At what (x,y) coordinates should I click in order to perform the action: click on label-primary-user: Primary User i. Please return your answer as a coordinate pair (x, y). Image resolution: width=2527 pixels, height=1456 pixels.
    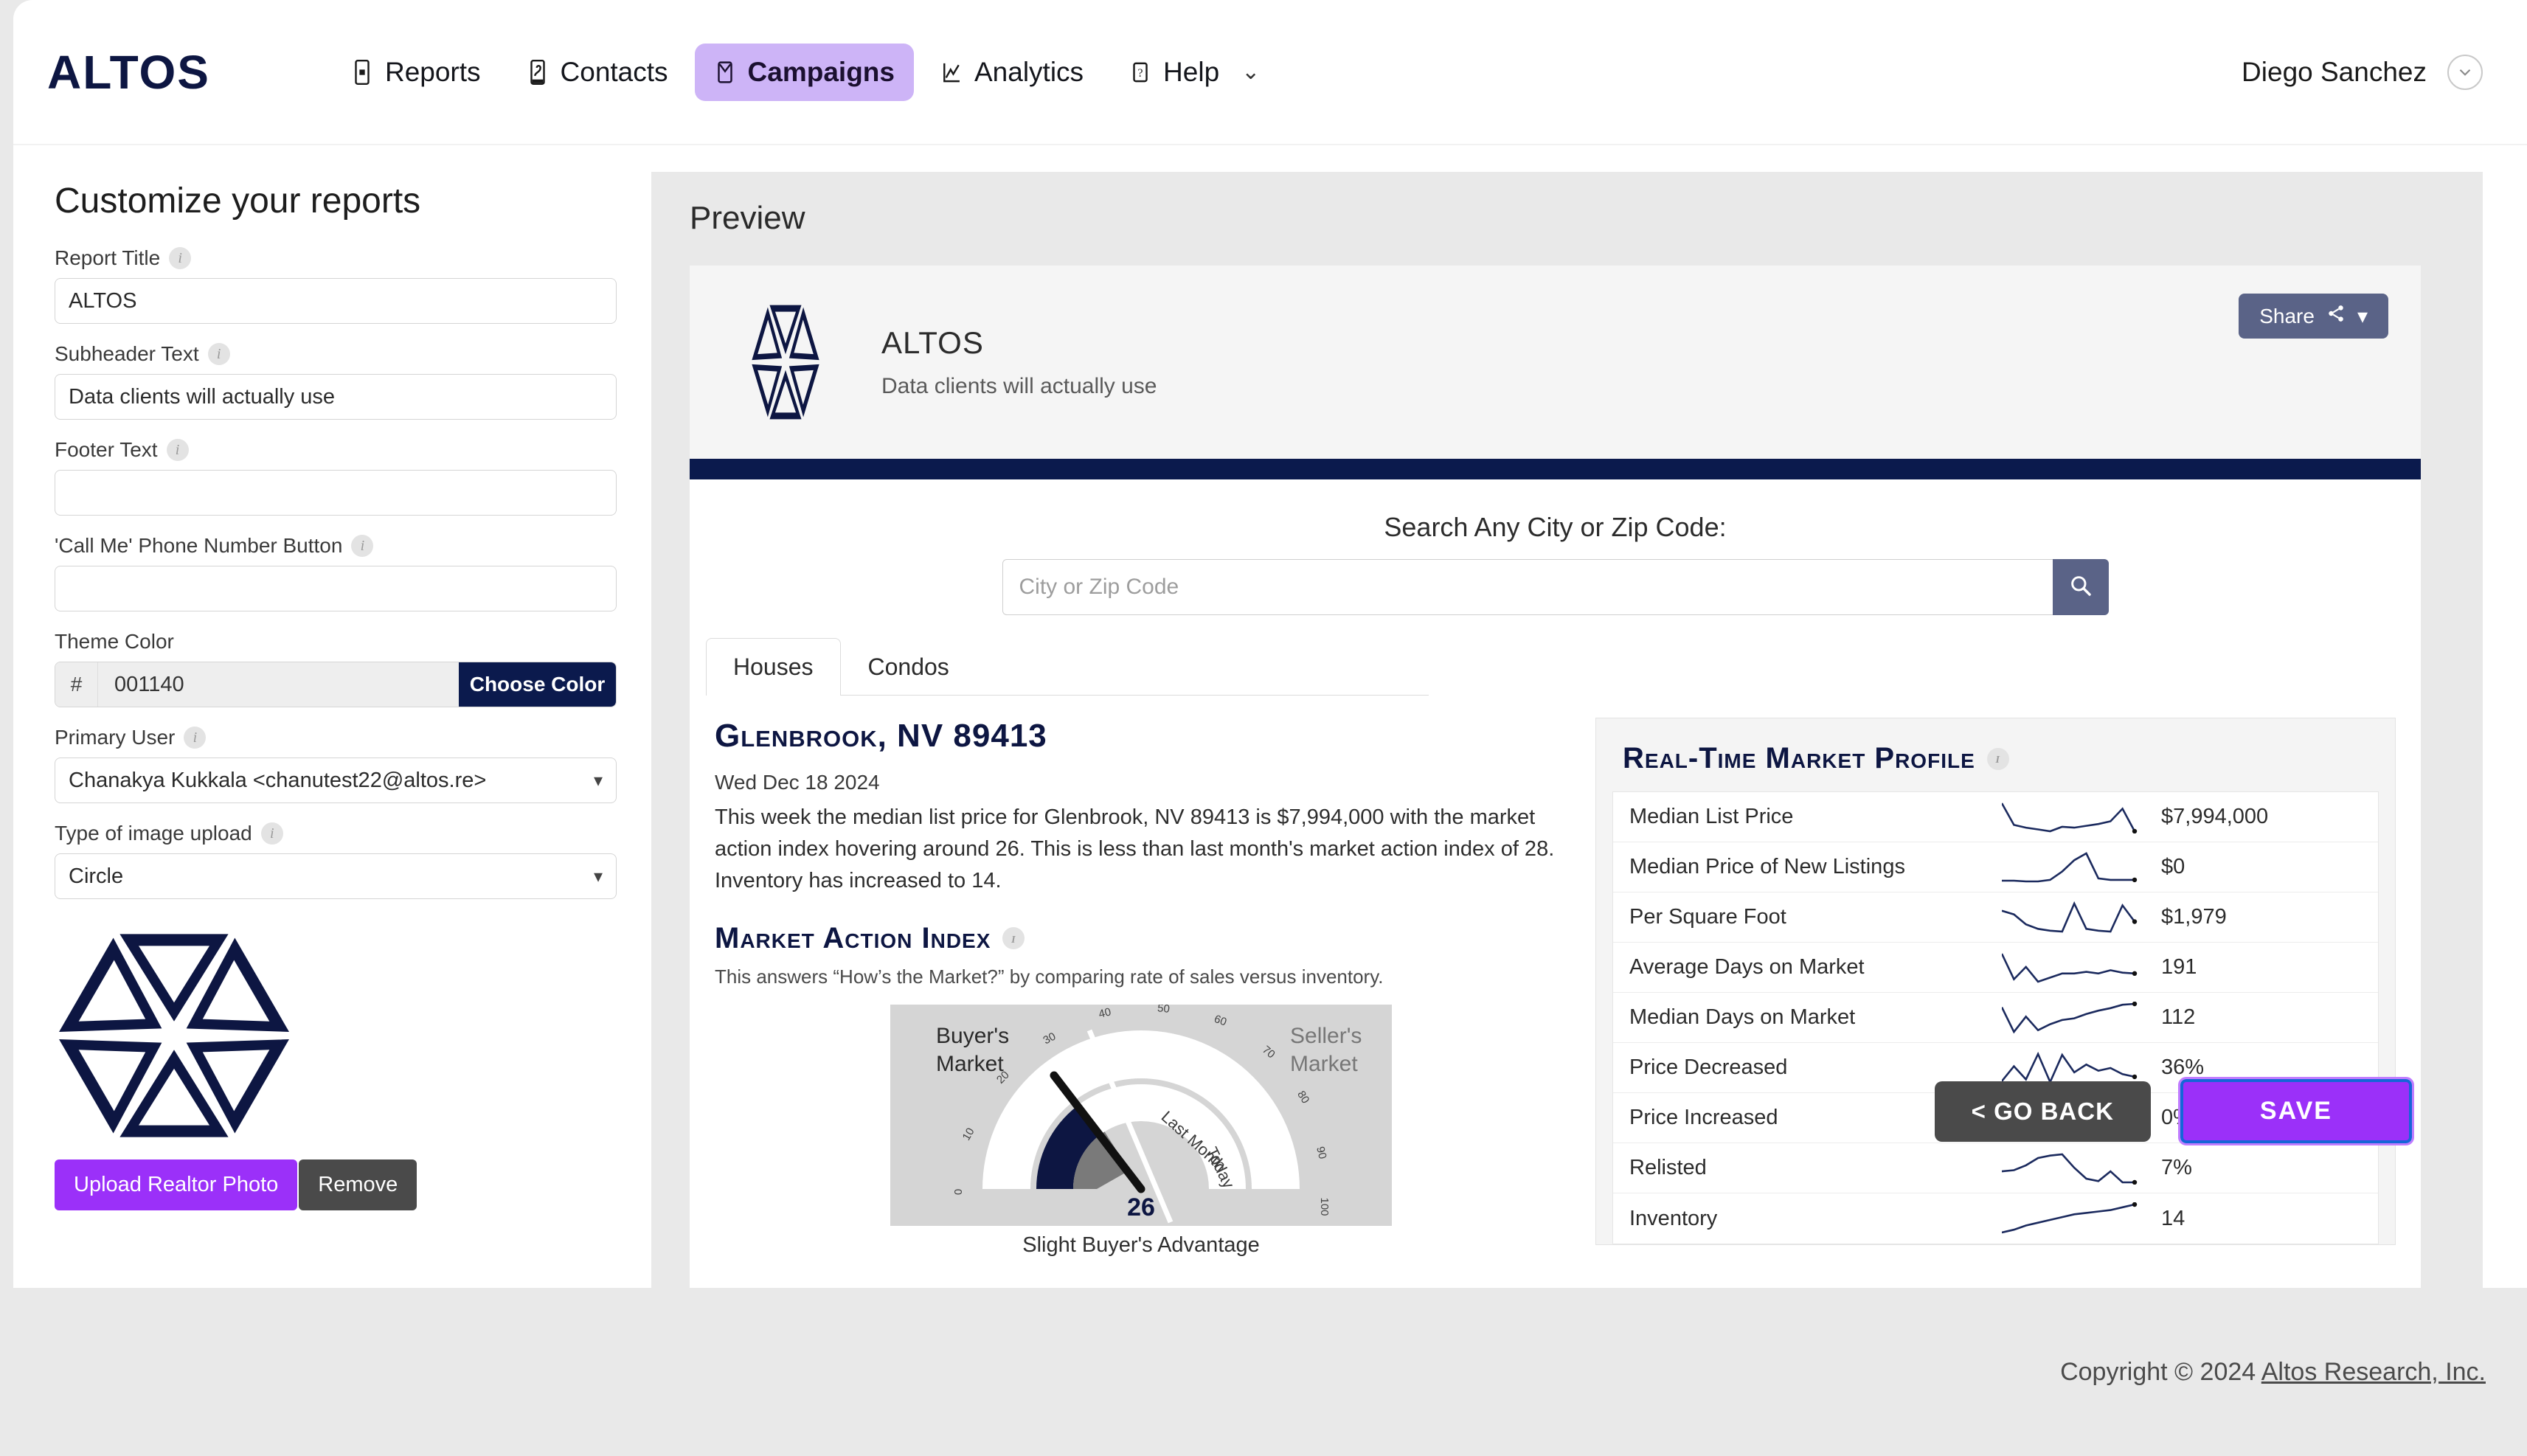
    Looking at the image, I should click on (331, 737).